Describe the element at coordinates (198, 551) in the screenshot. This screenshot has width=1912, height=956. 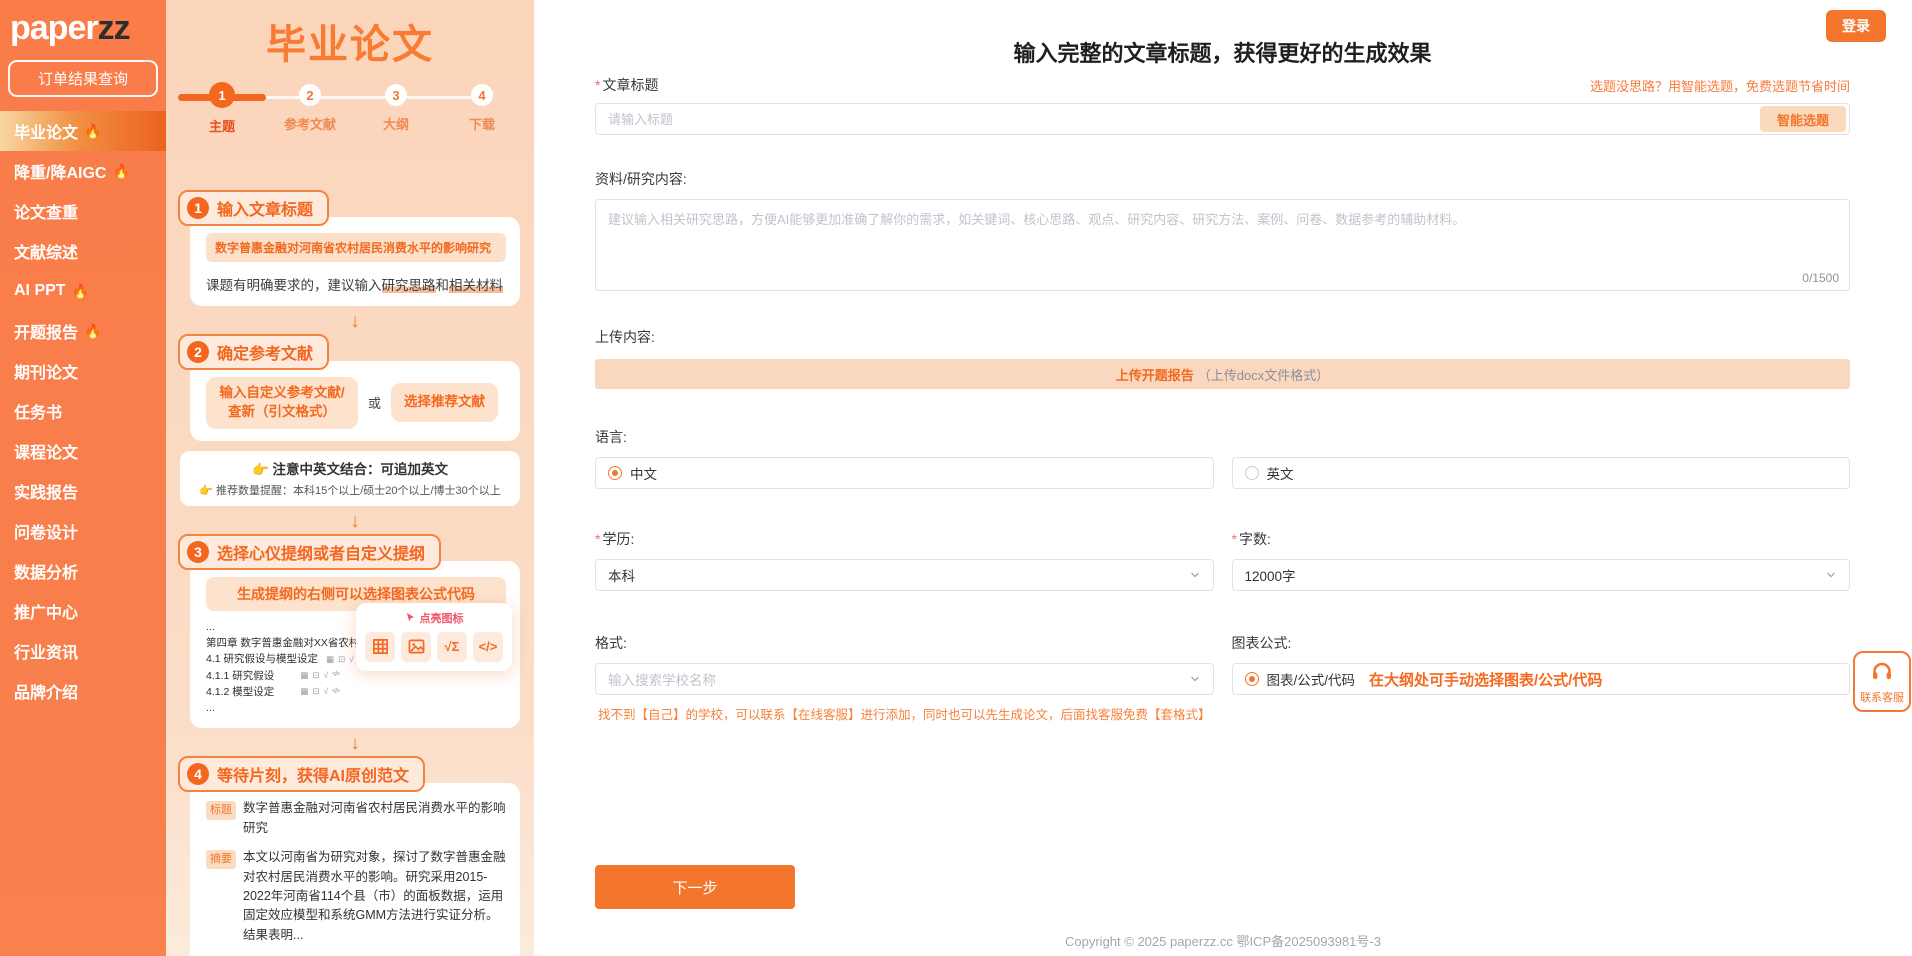
I see `guide-step-number: 3` at that location.